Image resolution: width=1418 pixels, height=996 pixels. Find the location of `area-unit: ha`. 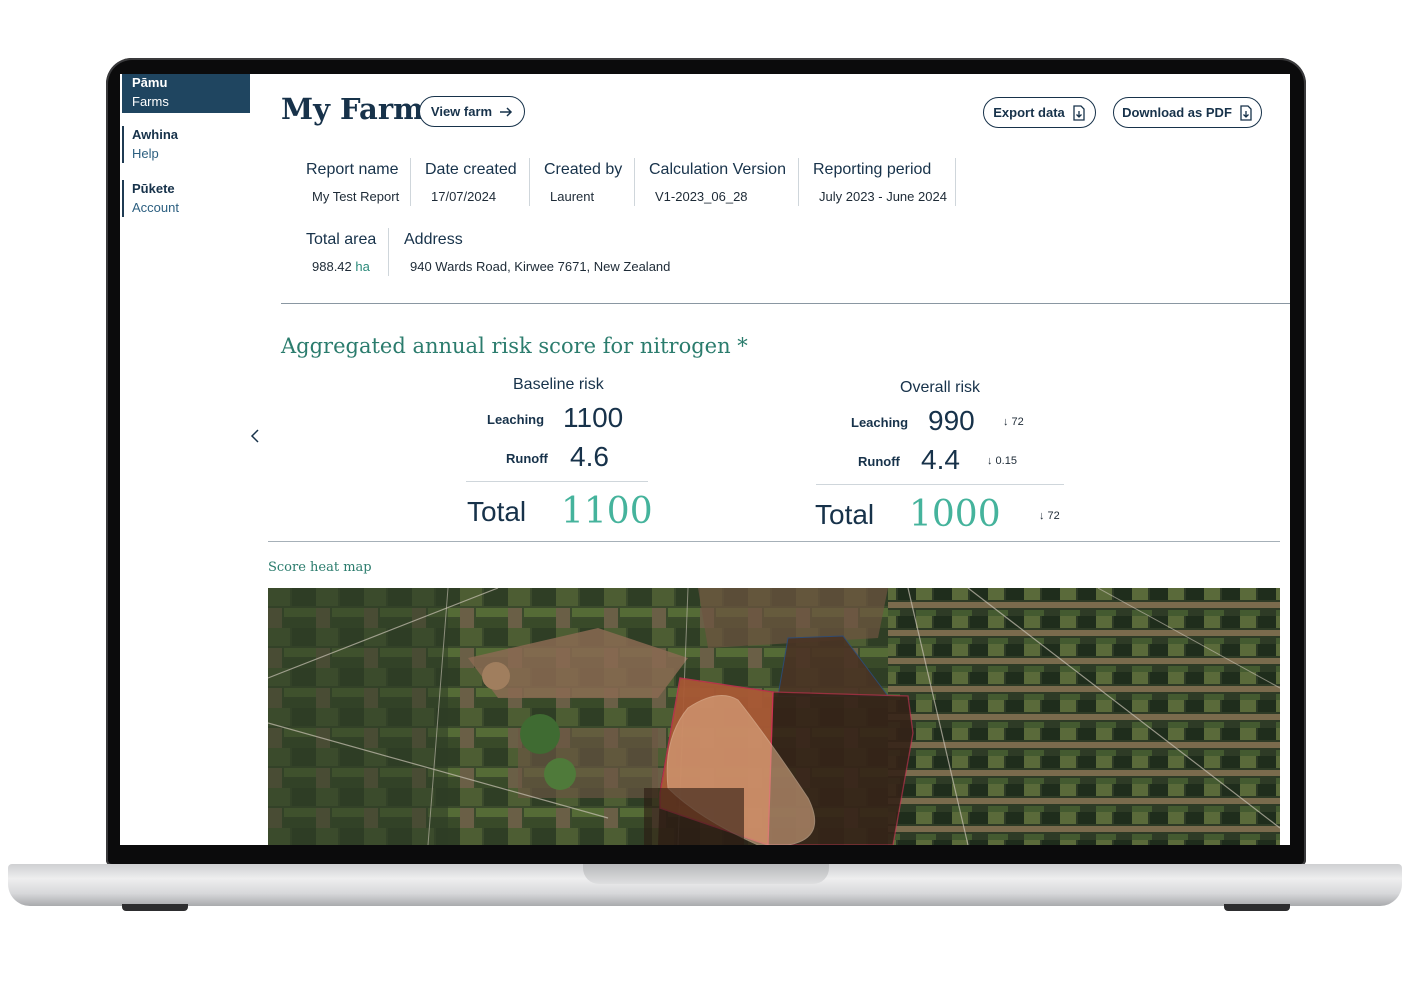

area-unit: ha is located at coordinates (362, 266).